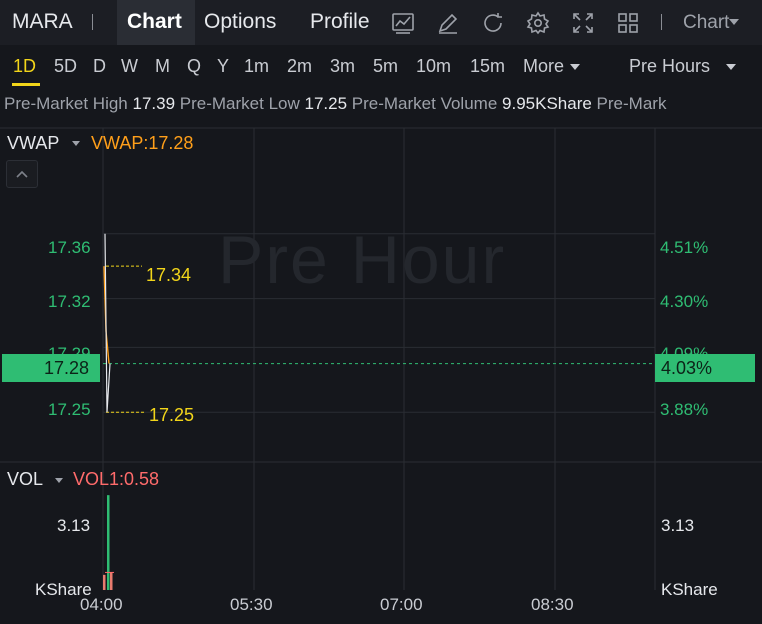 This screenshot has width=762, height=624. What do you see at coordinates (326, 103) in the screenshot?
I see `info-low-value: 17.25` at bounding box center [326, 103].